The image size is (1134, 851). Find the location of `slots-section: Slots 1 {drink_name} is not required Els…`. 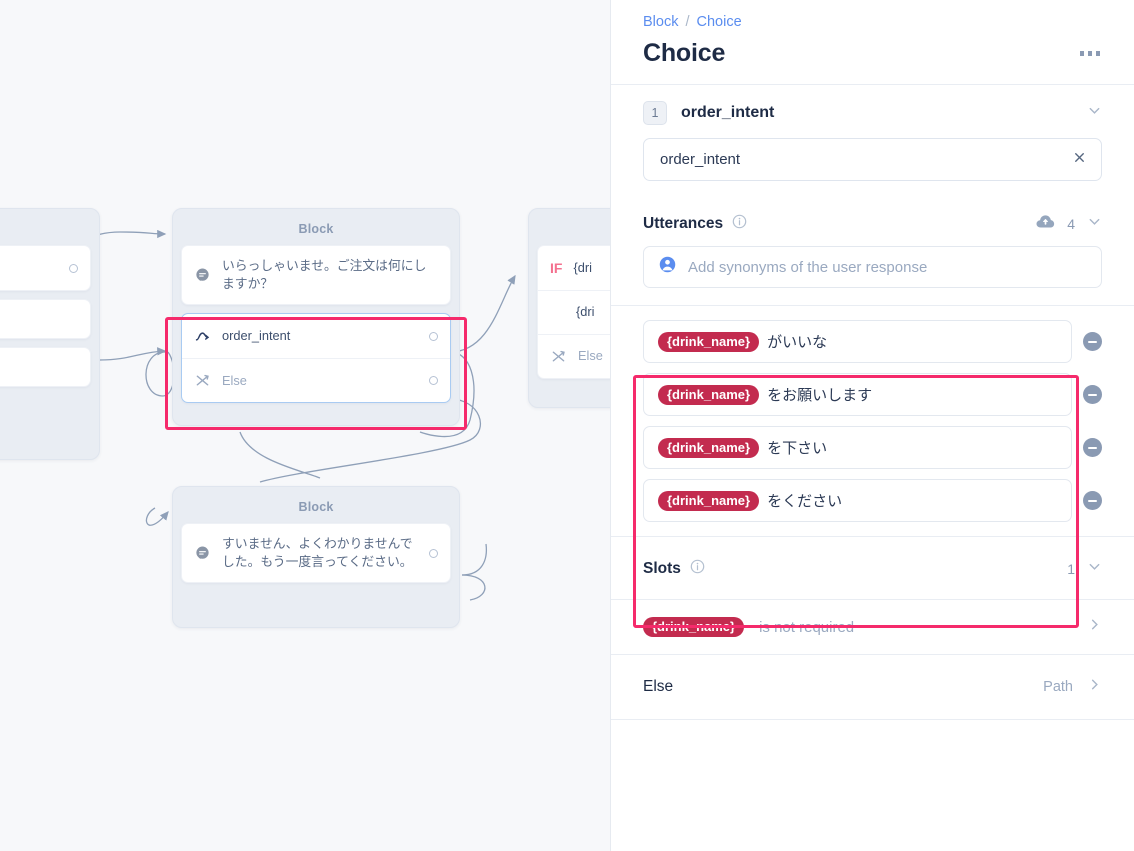

slots-section: Slots 1 {drink_name} is not required Els… is located at coordinates (872, 628).